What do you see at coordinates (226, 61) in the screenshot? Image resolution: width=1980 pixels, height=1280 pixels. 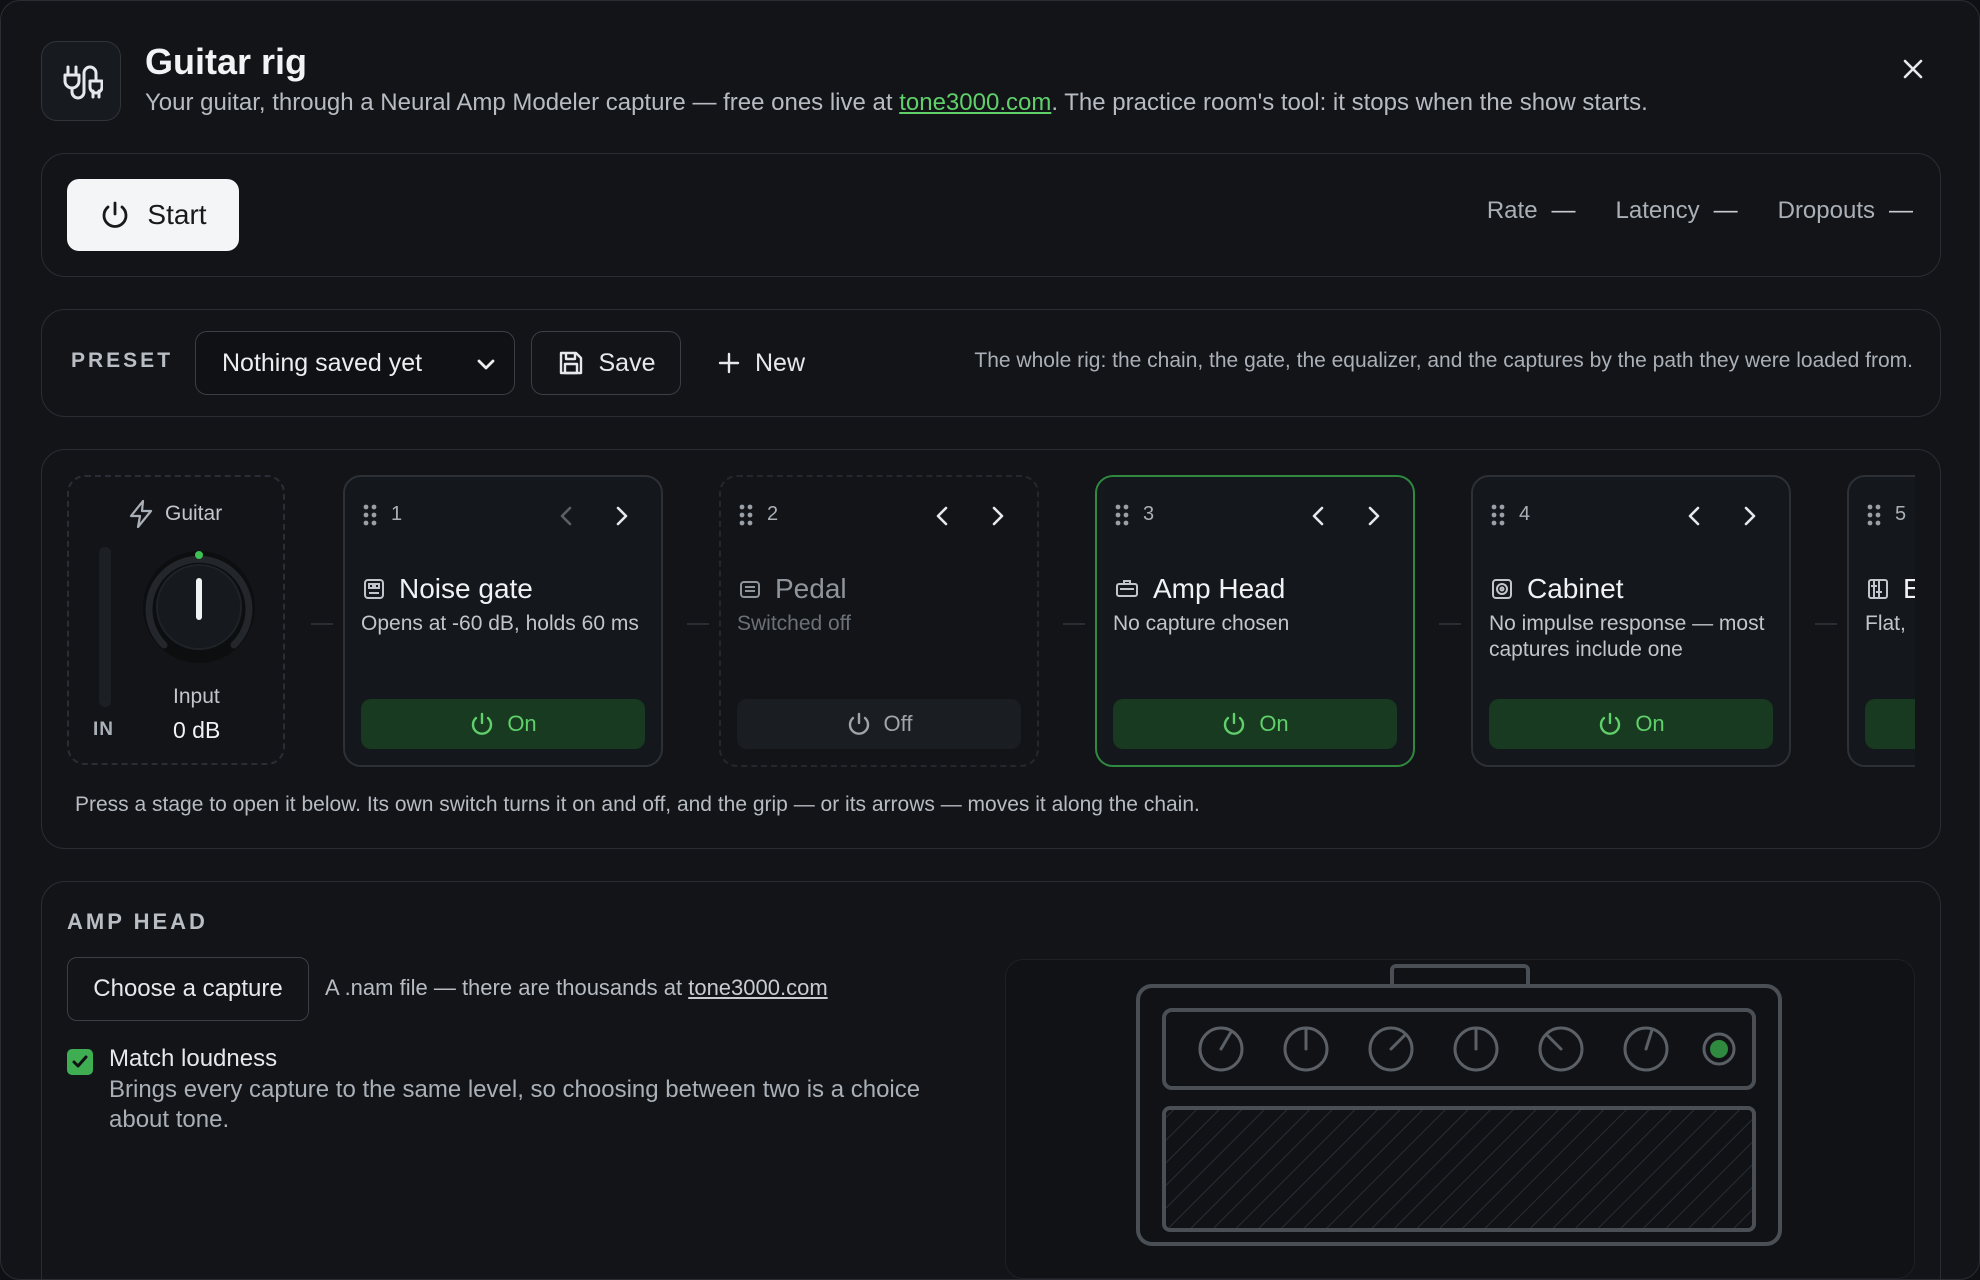 I see `dialog-title: Guitar rig` at bounding box center [226, 61].